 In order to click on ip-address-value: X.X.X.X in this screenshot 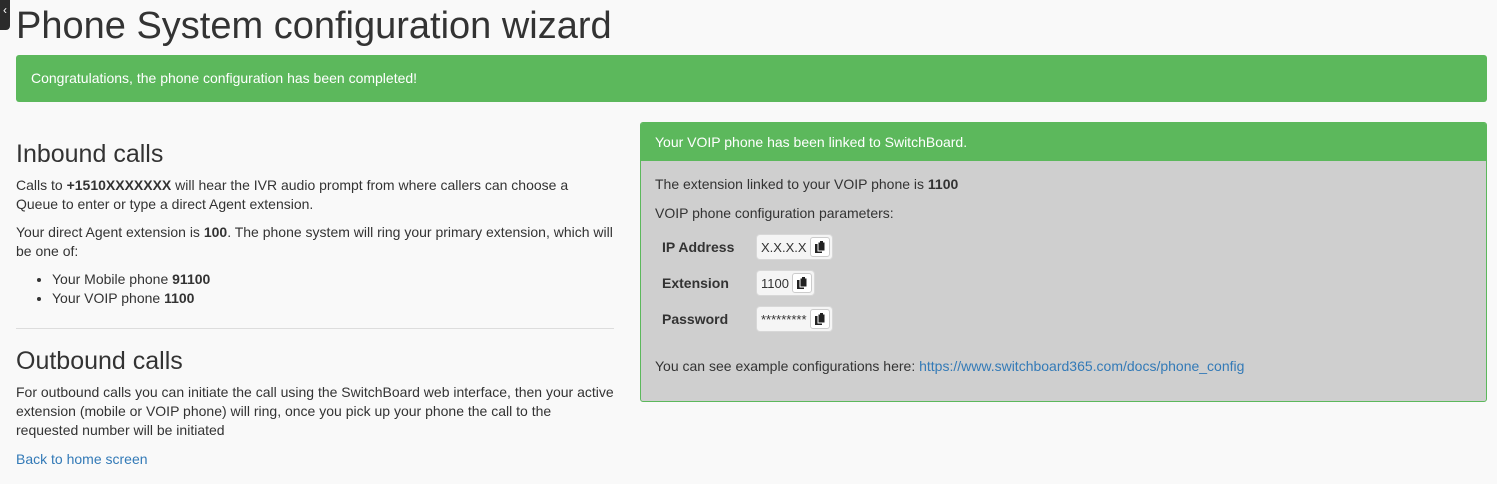, I will do `click(784, 247)`.